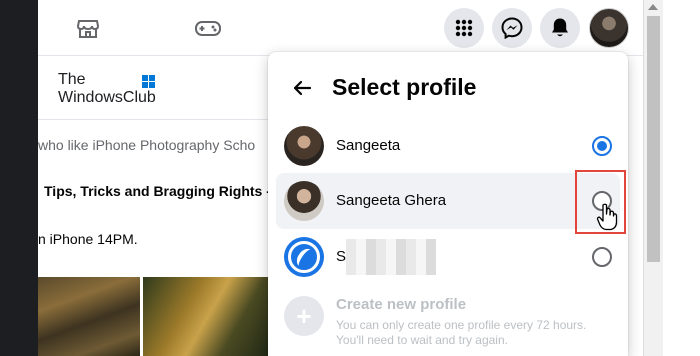 This screenshot has width=700, height=356. What do you see at coordinates (653, 139) in the screenshot?
I see `scrollbar-thumb` at bounding box center [653, 139].